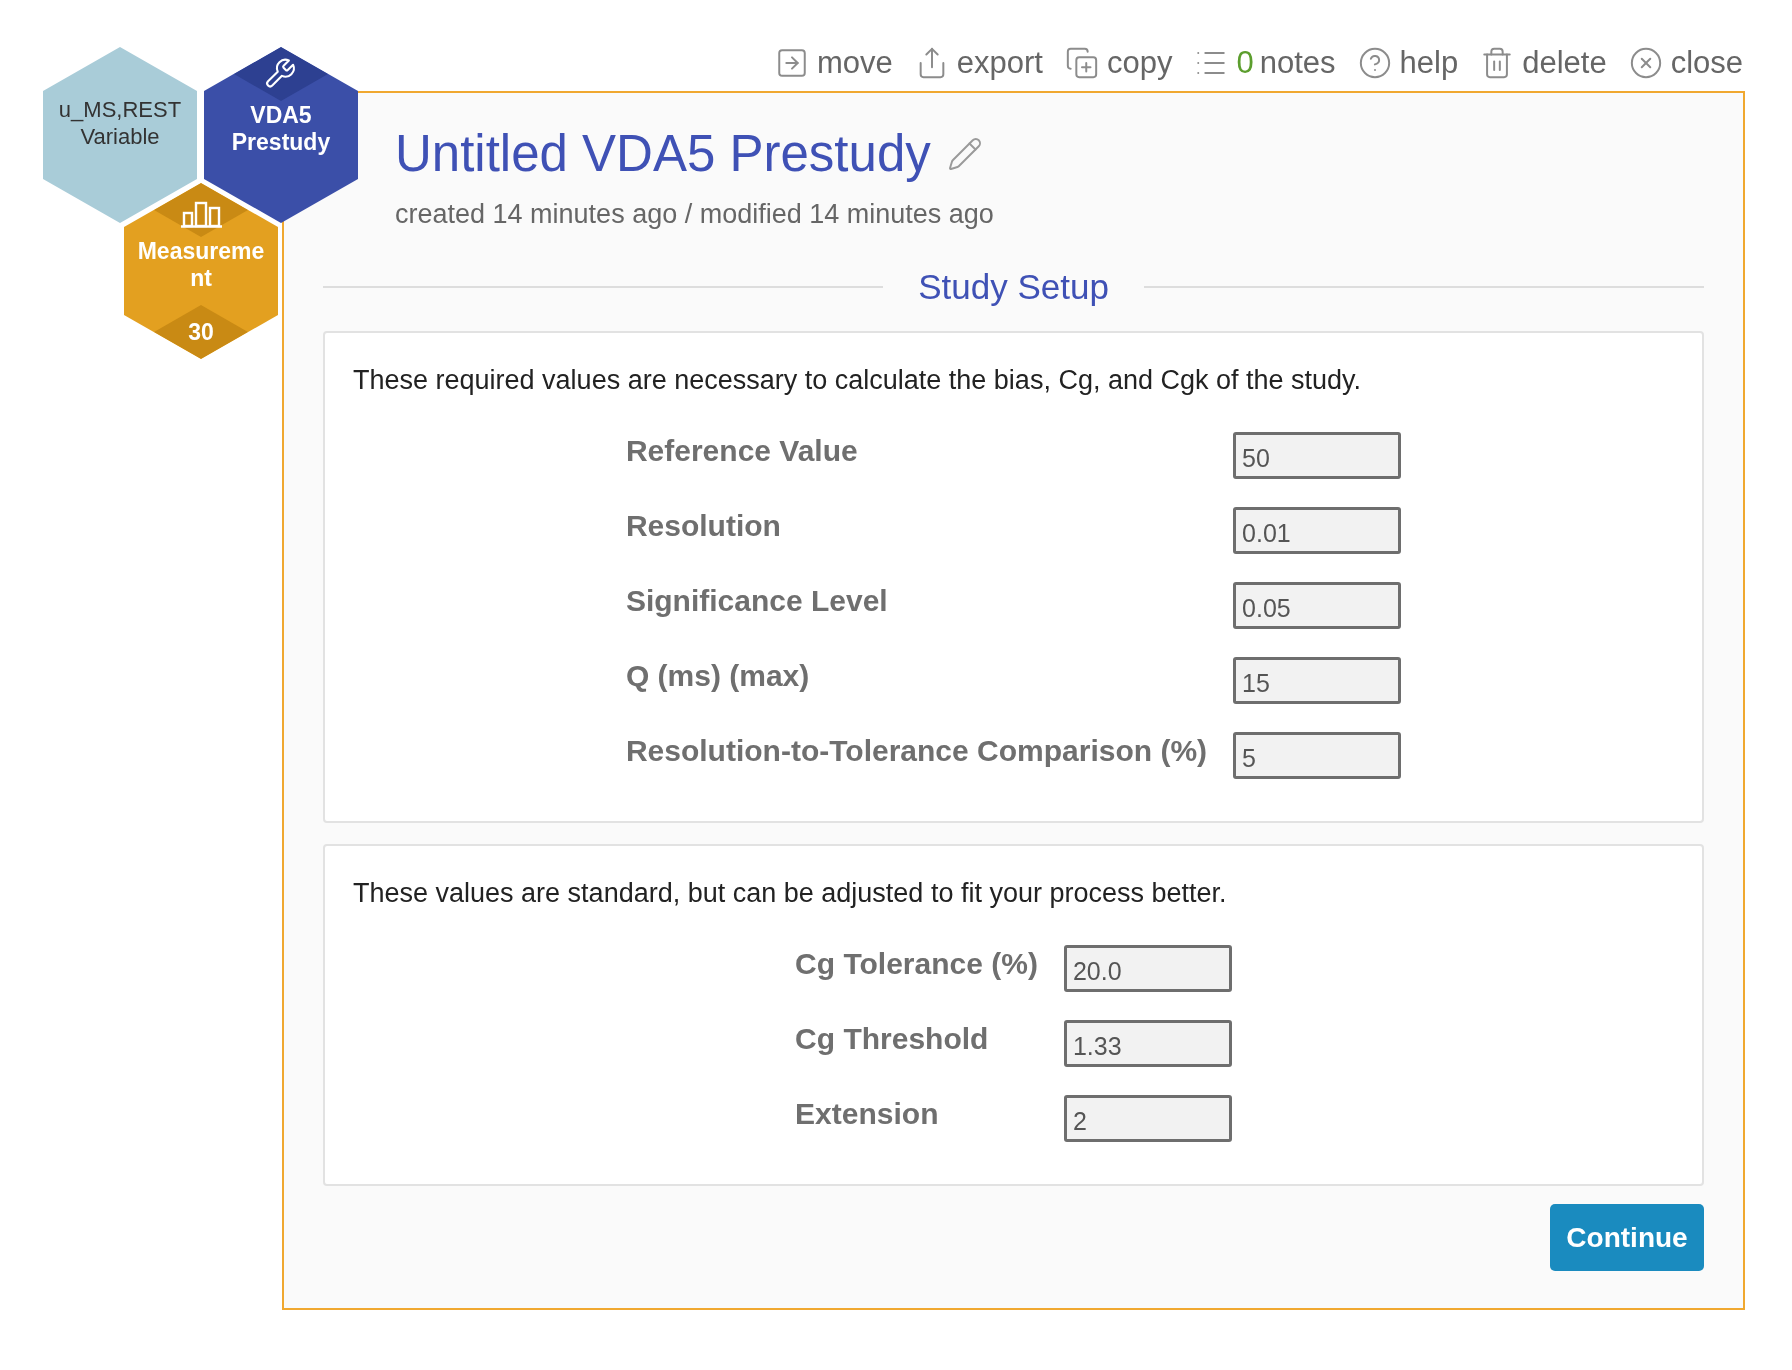  Describe the element at coordinates (1081, 63) in the screenshot. I see `copy-icon` at that location.